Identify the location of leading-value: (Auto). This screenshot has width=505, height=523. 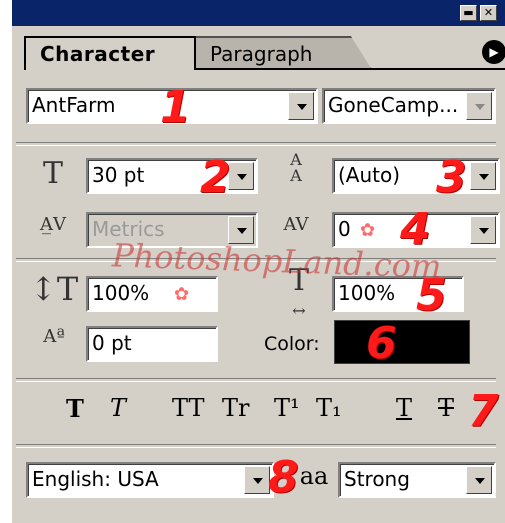
(369, 175).